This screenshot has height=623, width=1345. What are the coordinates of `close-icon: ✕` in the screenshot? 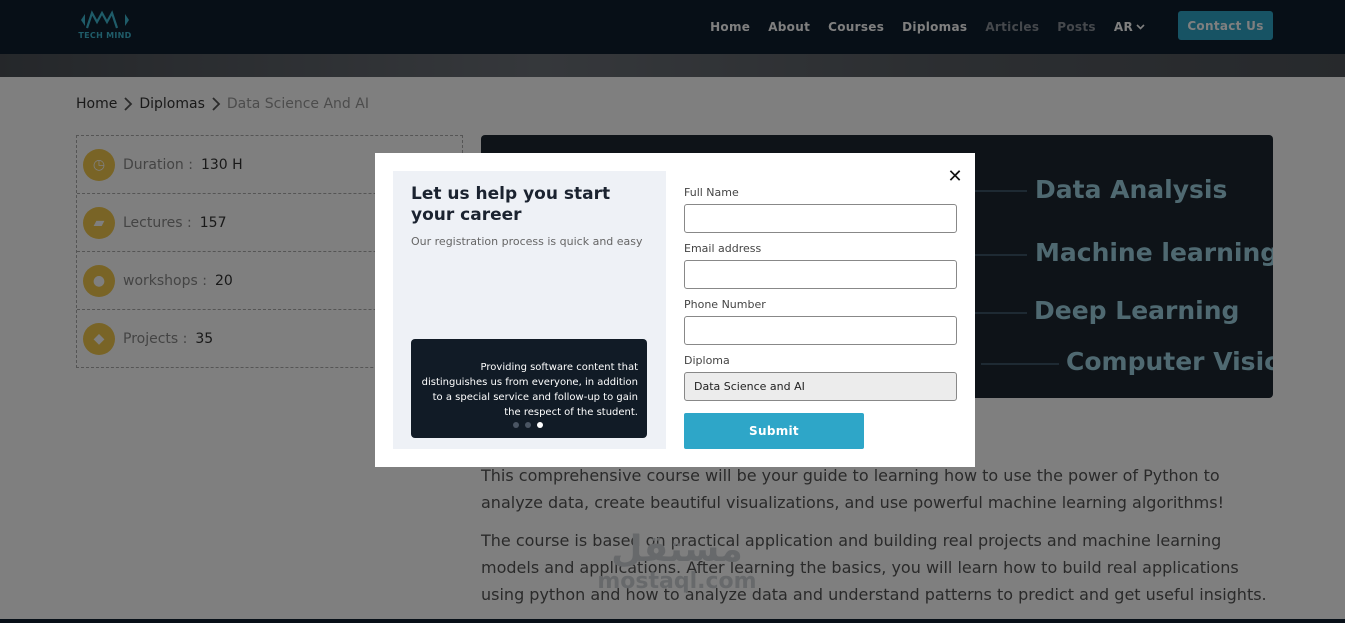 It's located at (955, 177).